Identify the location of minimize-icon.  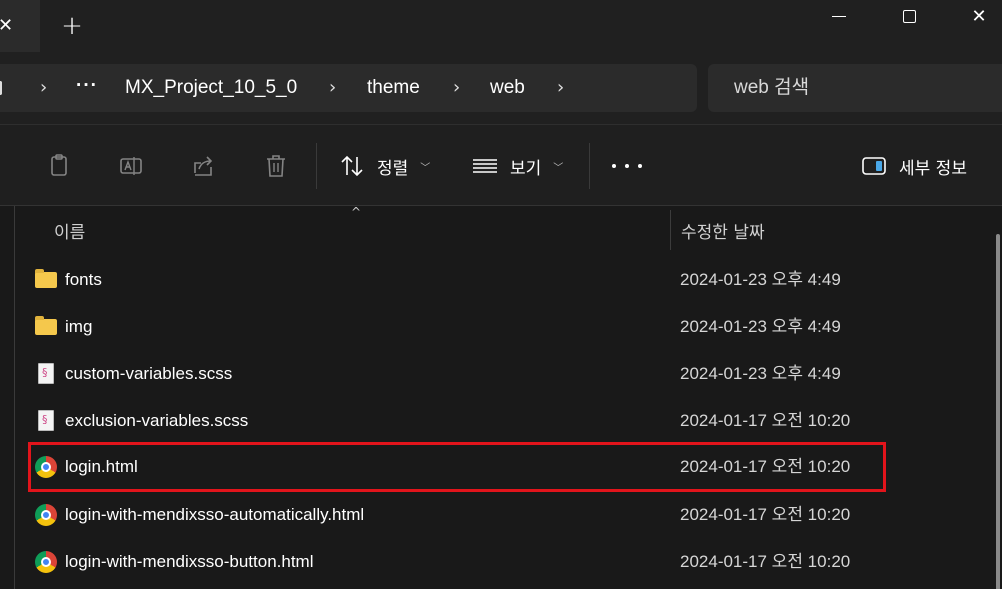
(839, 16).